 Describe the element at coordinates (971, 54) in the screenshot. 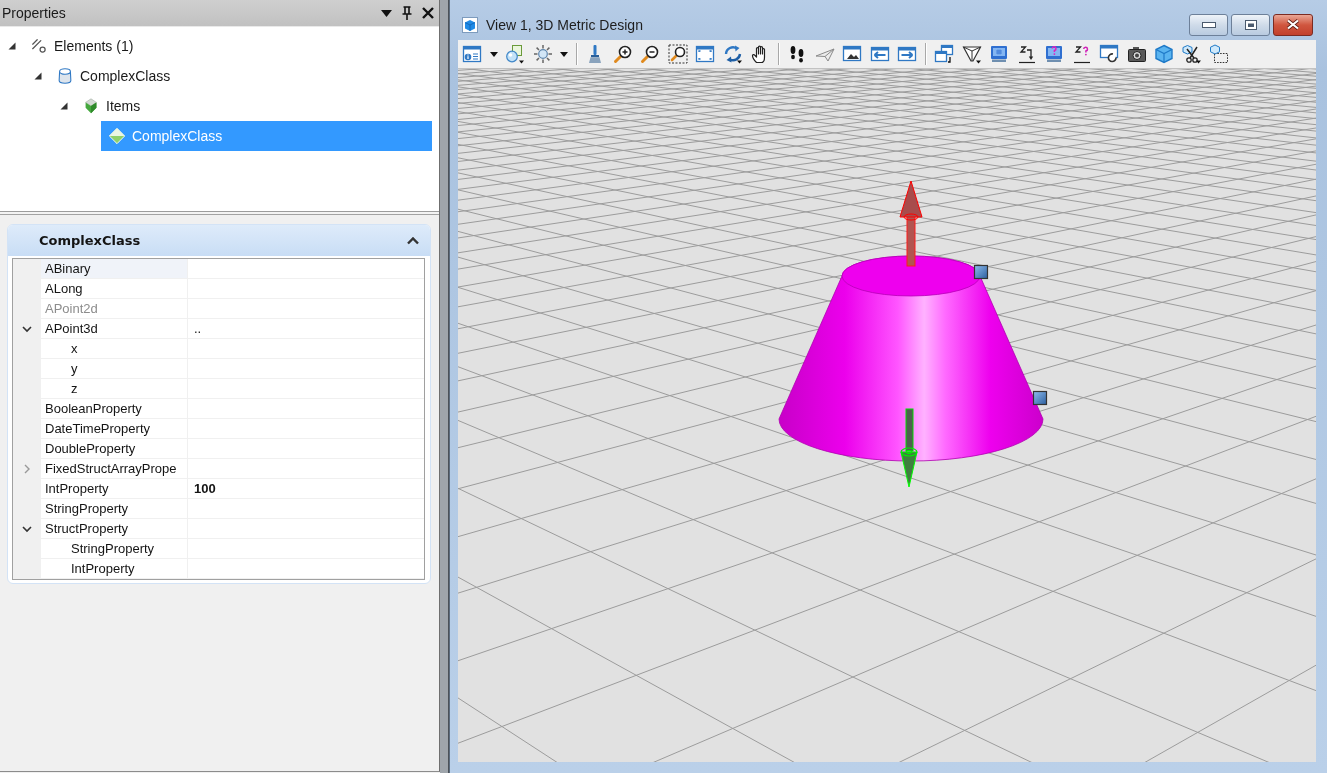

I see `pyramid-outline-icon` at that location.